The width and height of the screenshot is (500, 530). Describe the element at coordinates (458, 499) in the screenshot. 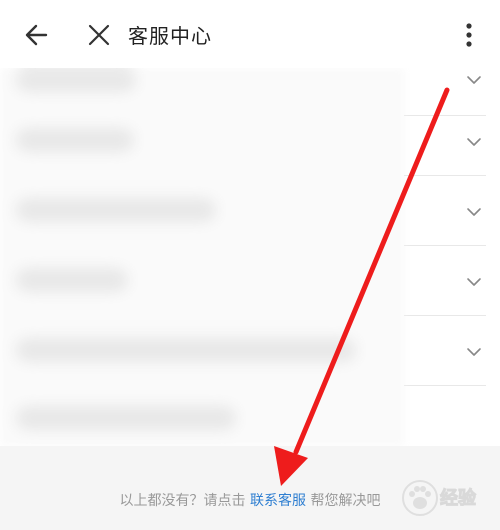

I see `watermark-text: 经验` at that location.